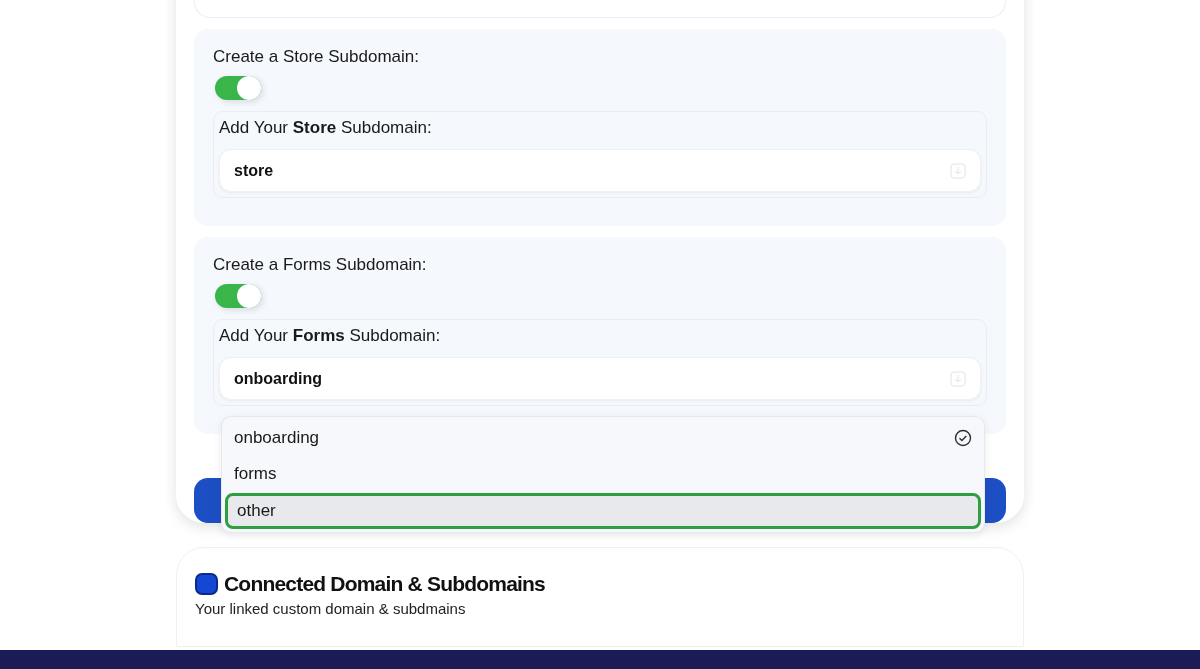 This screenshot has width=1200, height=669. What do you see at coordinates (600, 378) in the screenshot?
I see `input-field: onboarding` at bounding box center [600, 378].